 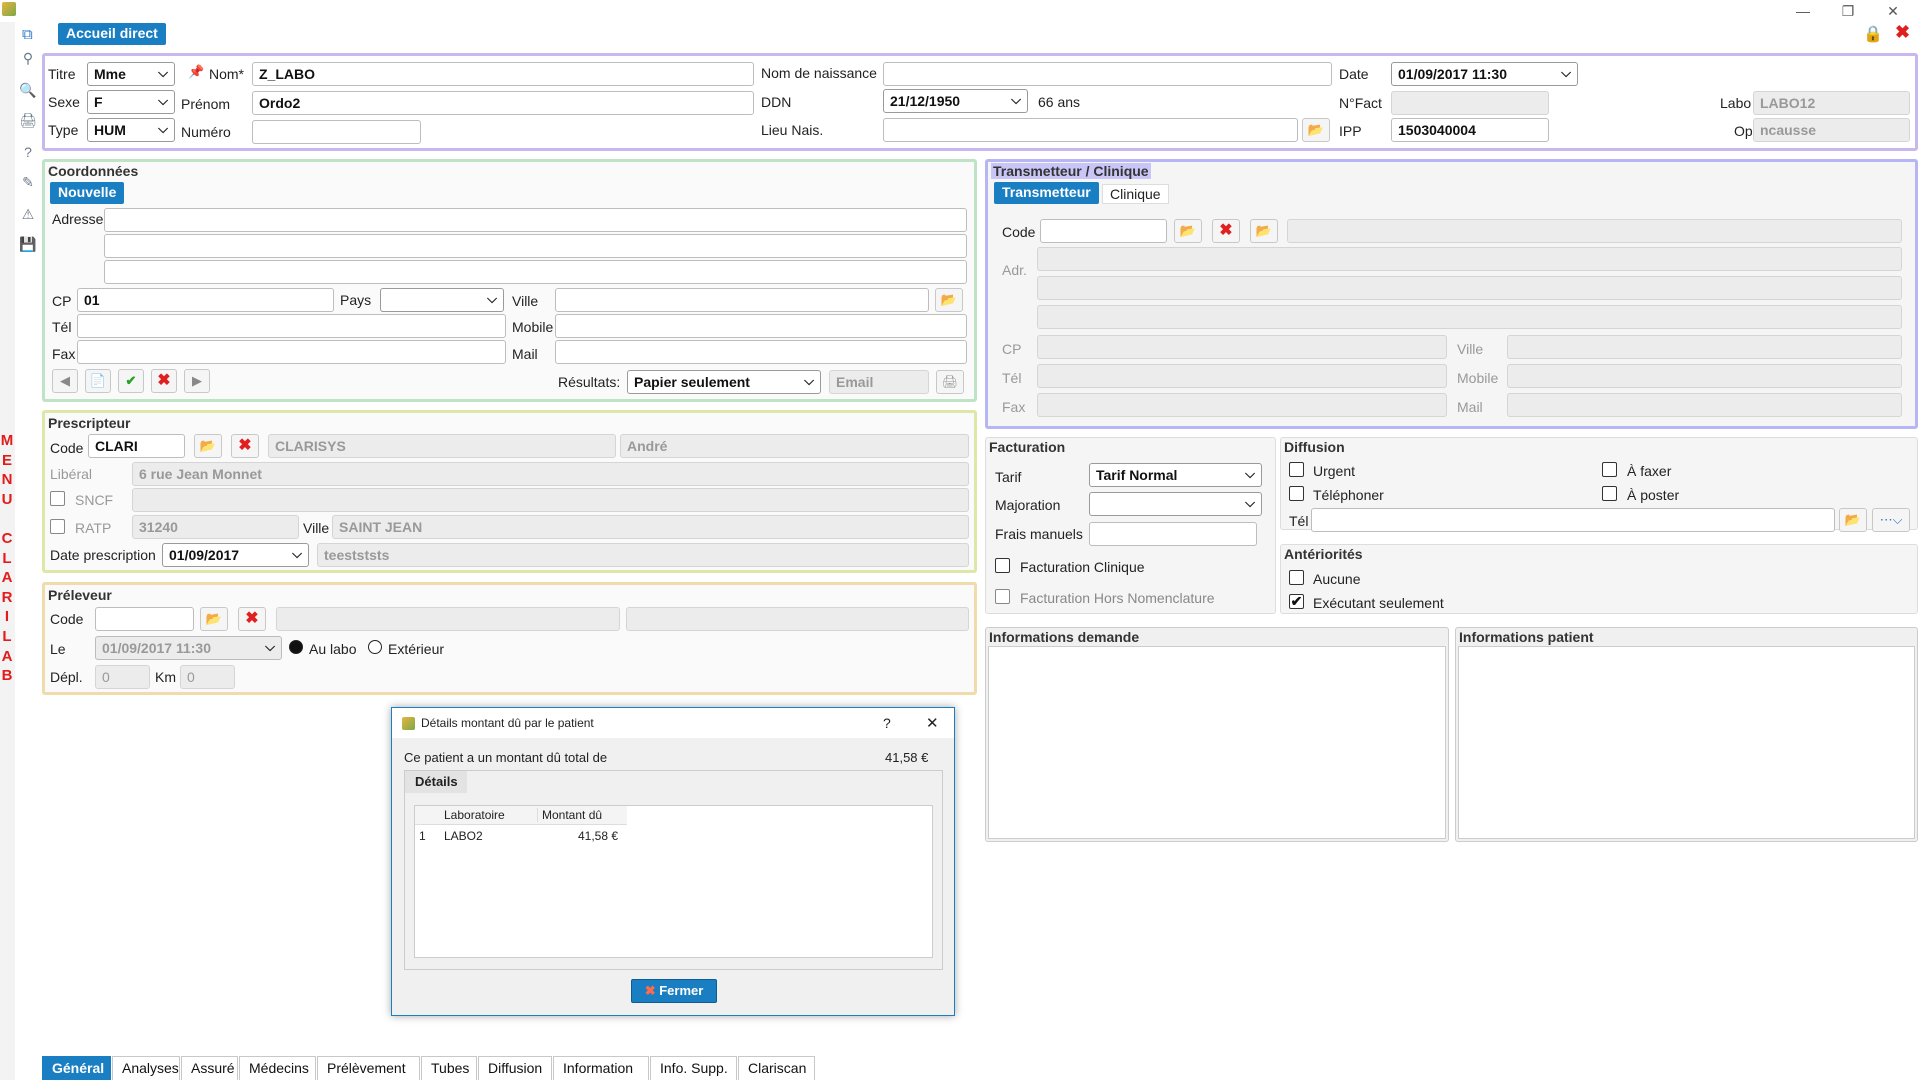 I want to click on labo-input: LABO12, so click(x=1831, y=103).